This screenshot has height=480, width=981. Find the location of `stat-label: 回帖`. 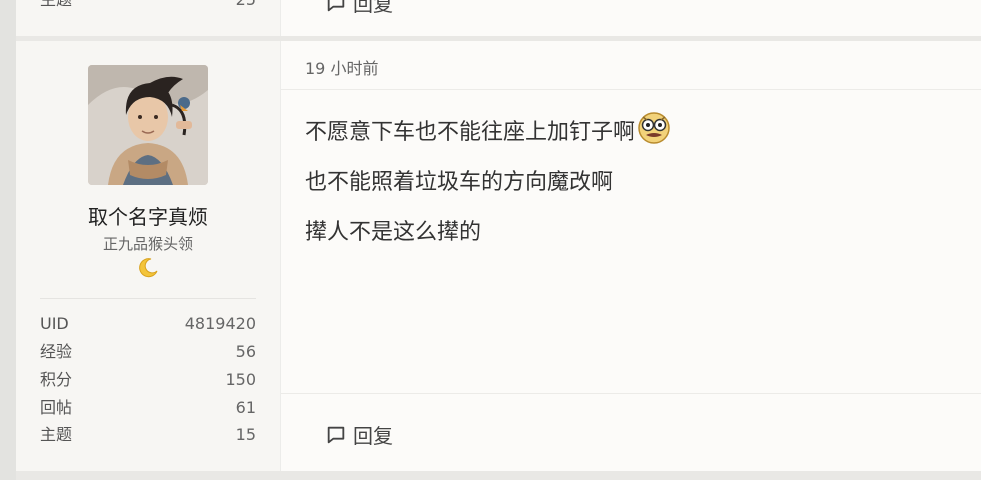

stat-label: 回帖 is located at coordinates (56, 407).